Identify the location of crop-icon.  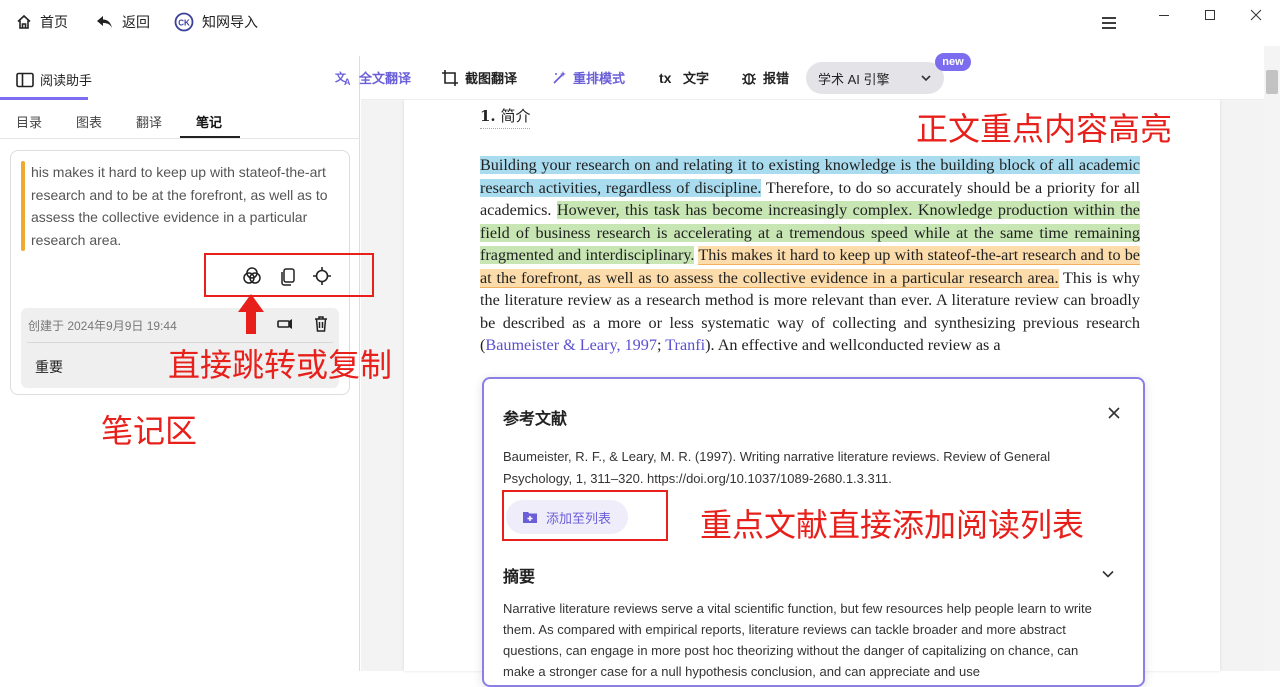
(450, 78).